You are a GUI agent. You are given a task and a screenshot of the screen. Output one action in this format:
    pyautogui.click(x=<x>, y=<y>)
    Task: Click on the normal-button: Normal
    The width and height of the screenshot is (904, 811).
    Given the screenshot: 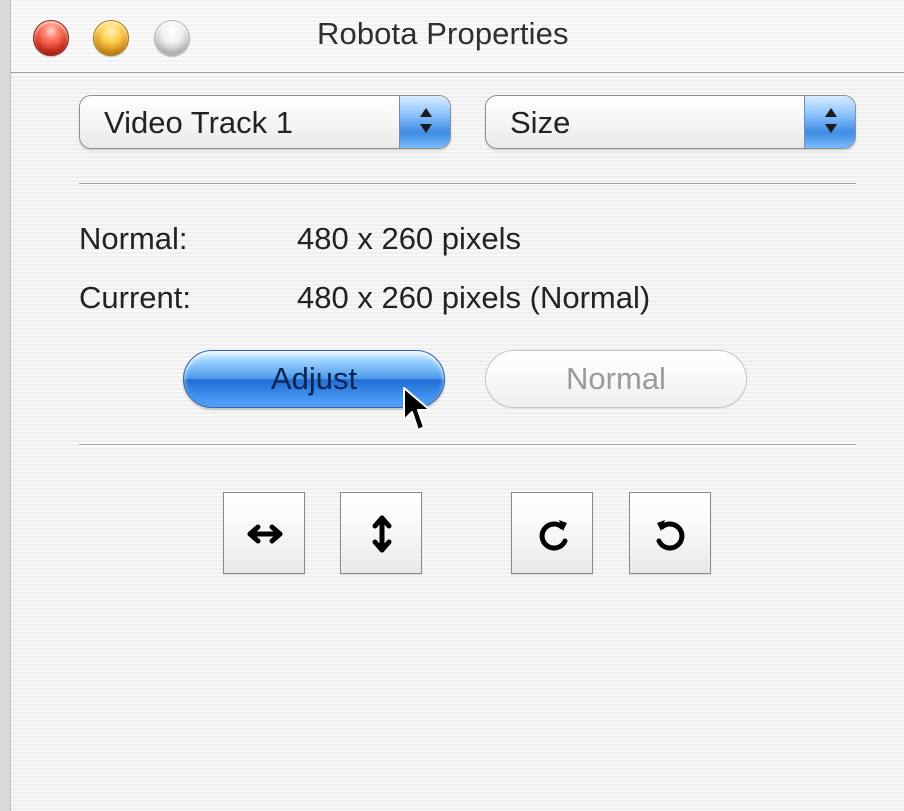 What is the action you would take?
    pyautogui.click(x=616, y=379)
    